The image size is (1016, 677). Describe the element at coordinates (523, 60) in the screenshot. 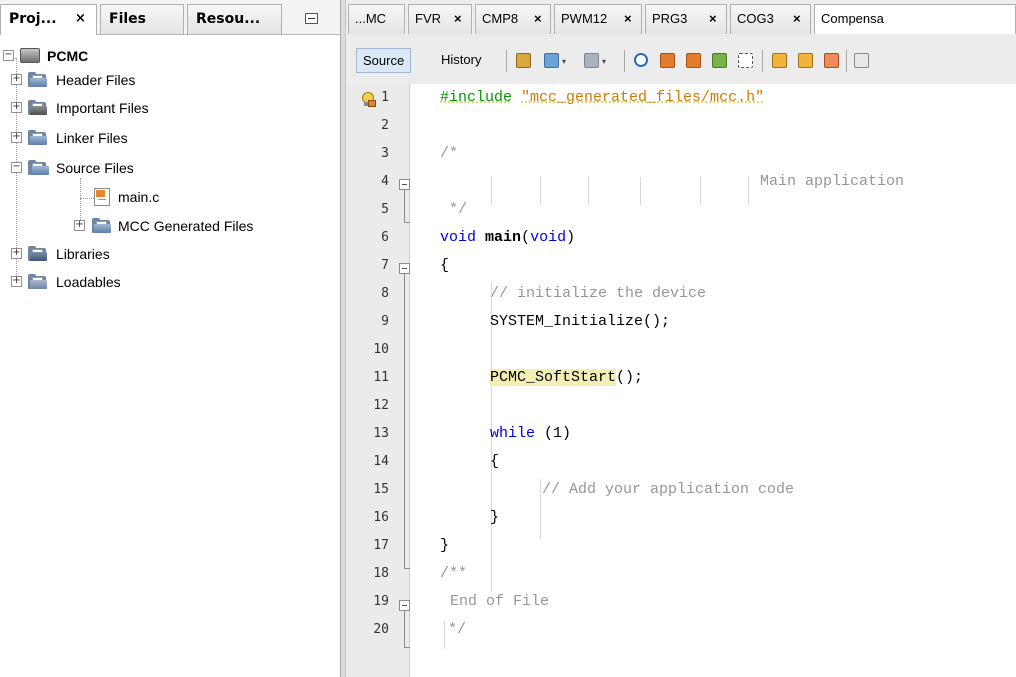

I see `last-edit-icon` at that location.